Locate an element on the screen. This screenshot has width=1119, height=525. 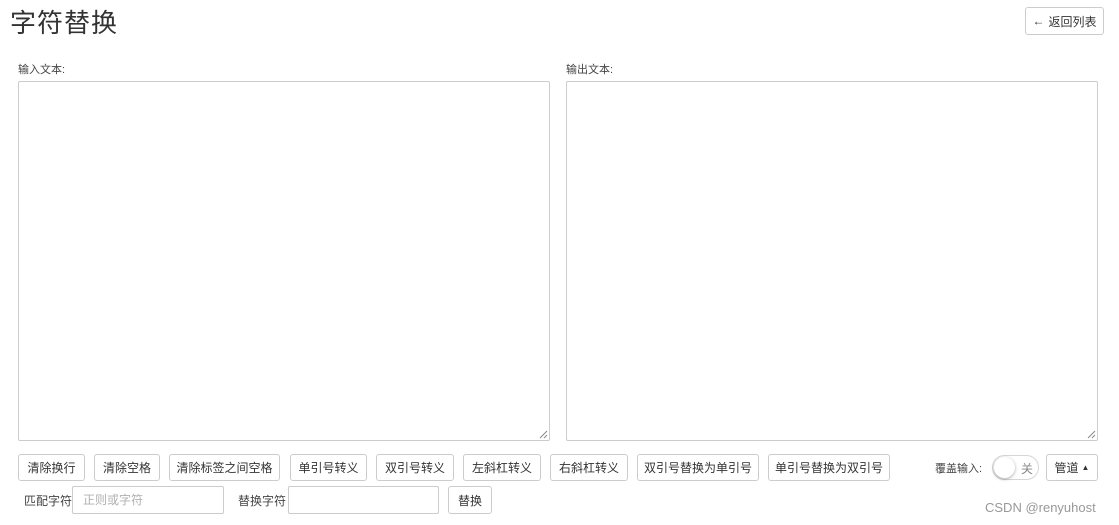
pipe-dropdown-button: 管道 ▲ is located at coordinates (1072, 467).